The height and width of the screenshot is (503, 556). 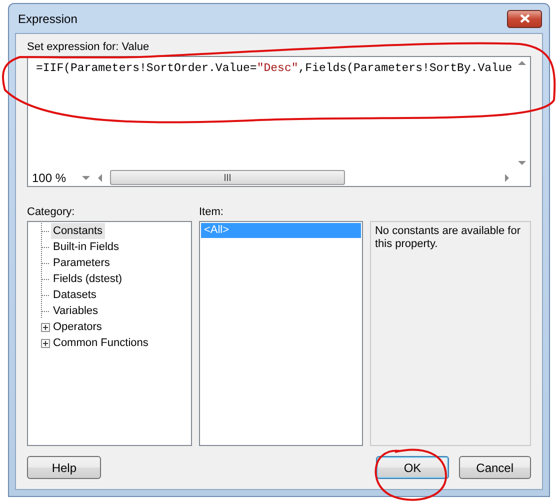 I want to click on scroll-left-arrow-icon, so click(x=100, y=178).